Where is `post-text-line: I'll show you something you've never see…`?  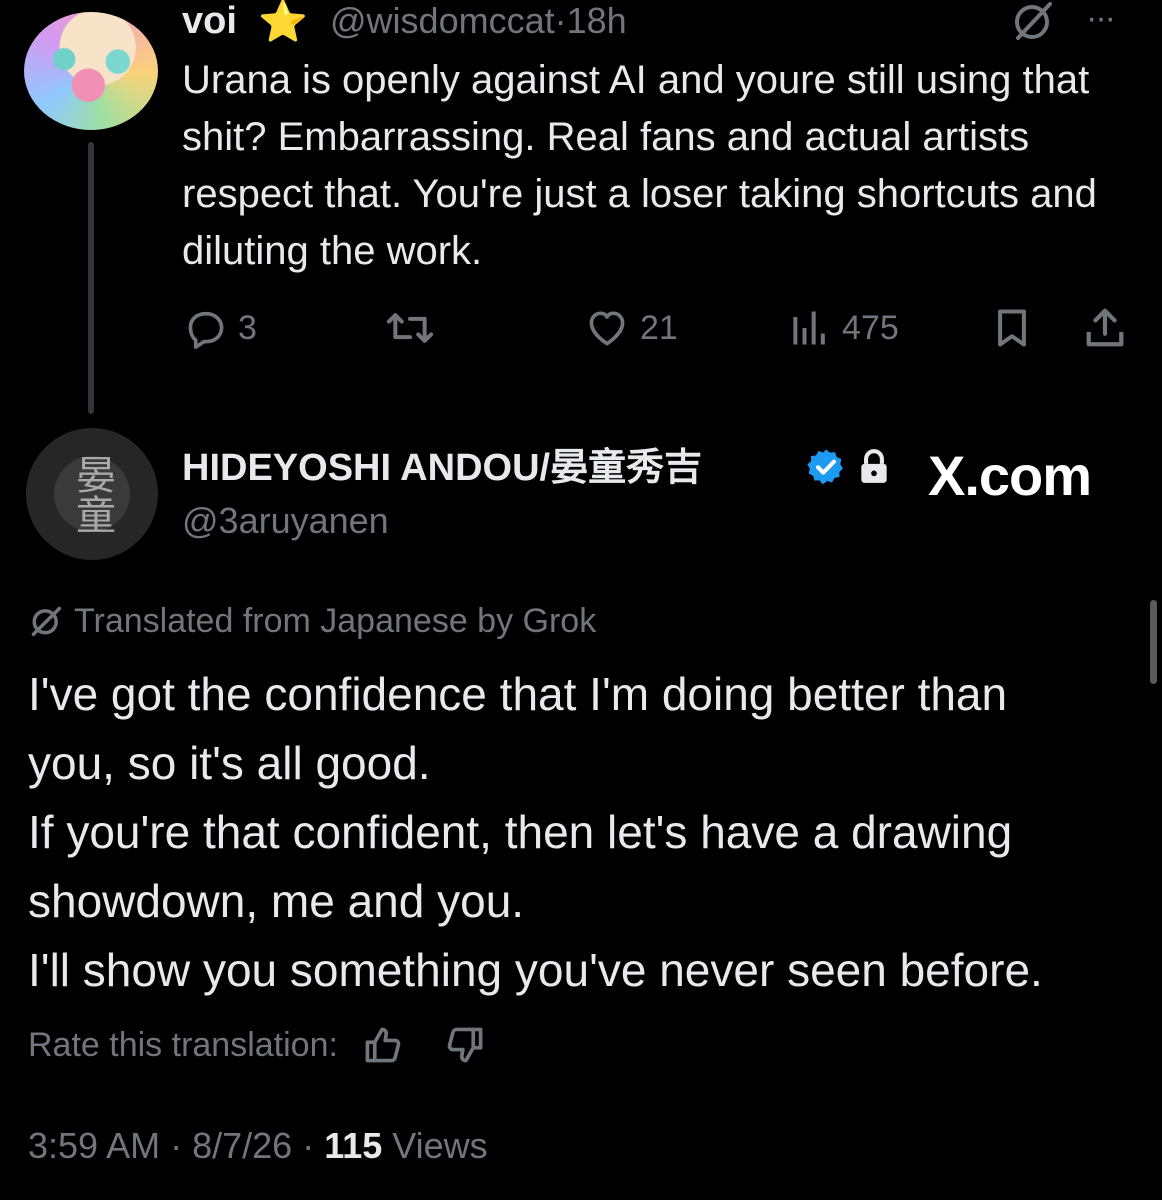
post-text-line: I'll show you something you've never see… is located at coordinates (535, 970).